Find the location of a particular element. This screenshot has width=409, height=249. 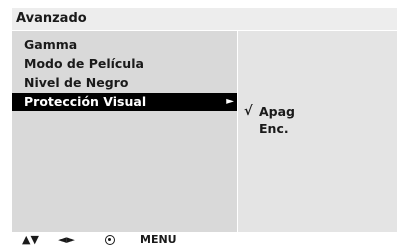

ok-circle-icon is located at coordinates (110, 240).